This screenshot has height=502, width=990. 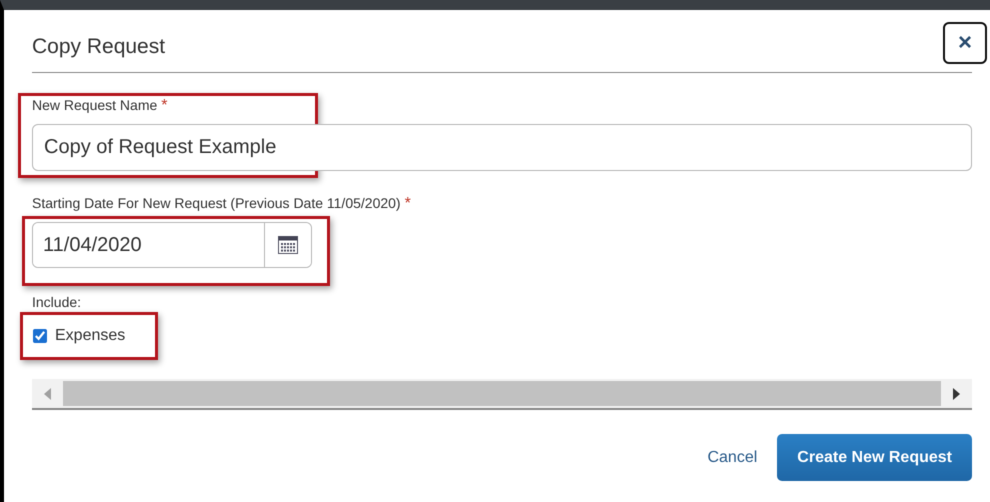 What do you see at coordinates (732, 457) in the screenshot?
I see `cancel-link: Cancel` at bounding box center [732, 457].